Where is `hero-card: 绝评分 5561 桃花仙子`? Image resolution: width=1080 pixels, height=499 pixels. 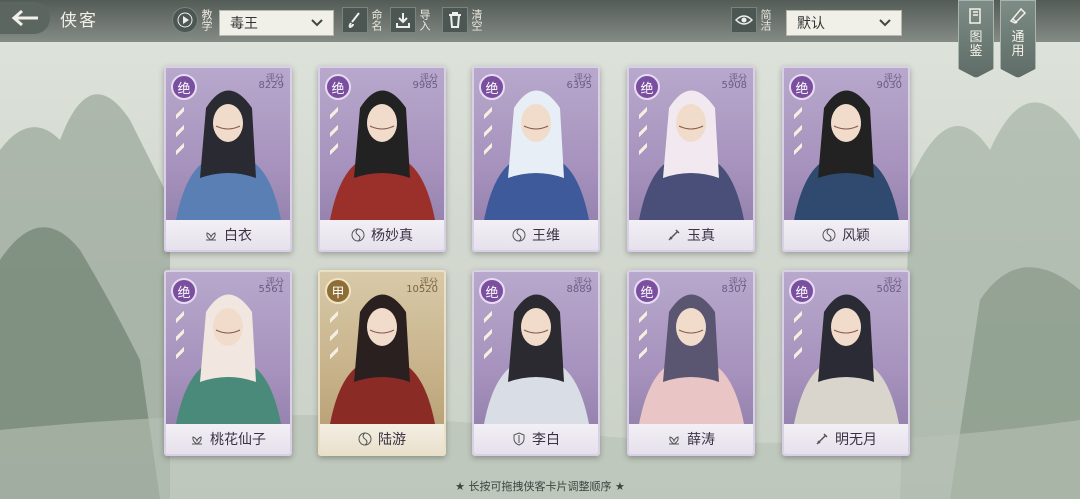
hero-card: 绝评分 5561 桃花仙子 is located at coordinates (228, 363).